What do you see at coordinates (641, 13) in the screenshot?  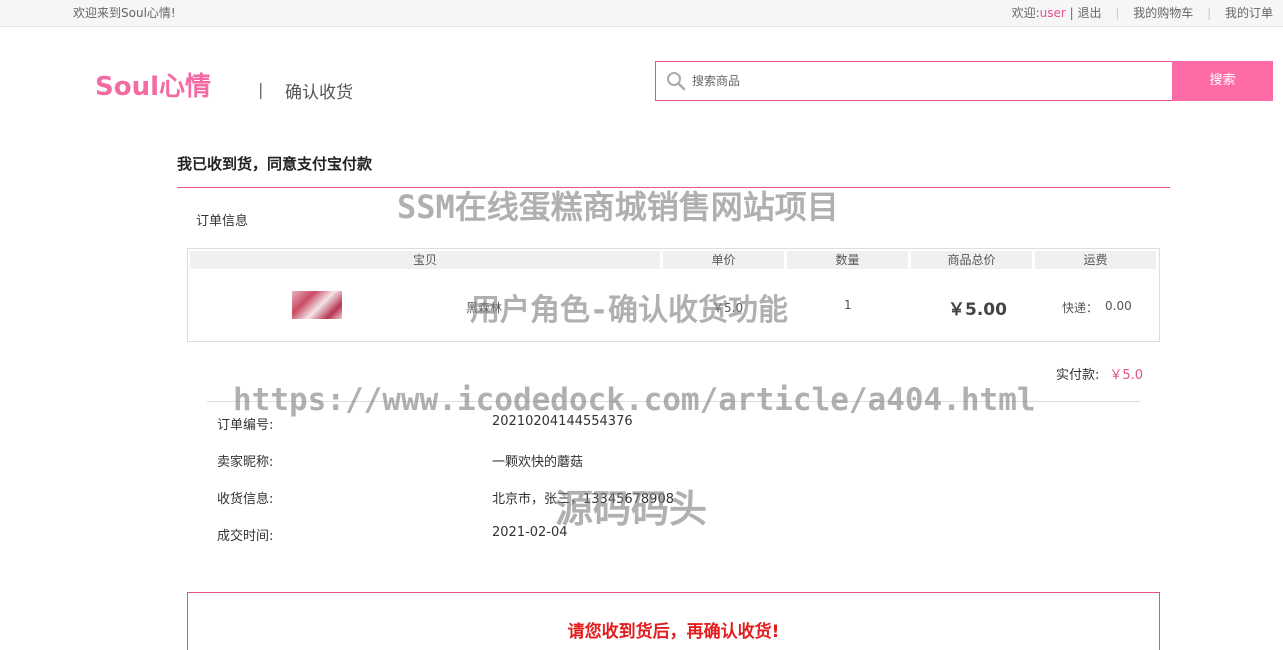 I see `top-bar: 欢迎来到Soul心情! 欢迎:user | 退出 | 我的购物车 | 我的订单` at bounding box center [641, 13].